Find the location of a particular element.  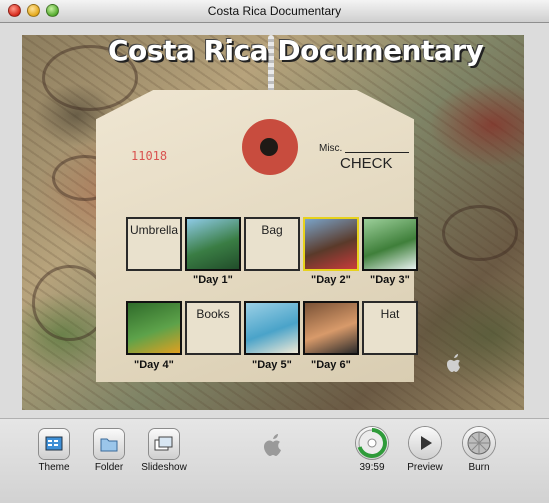

slideshow-label: Slideshow is located at coordinates (164, 467).